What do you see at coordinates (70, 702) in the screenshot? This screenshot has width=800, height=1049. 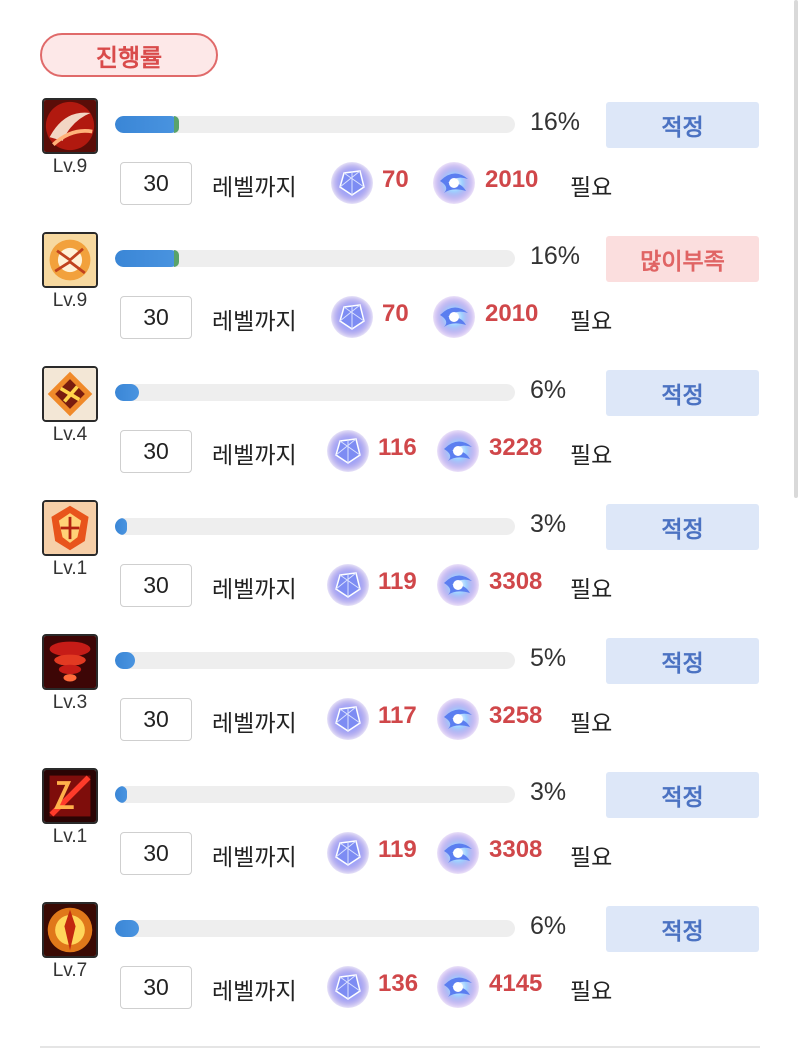 I see `level-label: Lv.3` at bounding box center [70, 702].